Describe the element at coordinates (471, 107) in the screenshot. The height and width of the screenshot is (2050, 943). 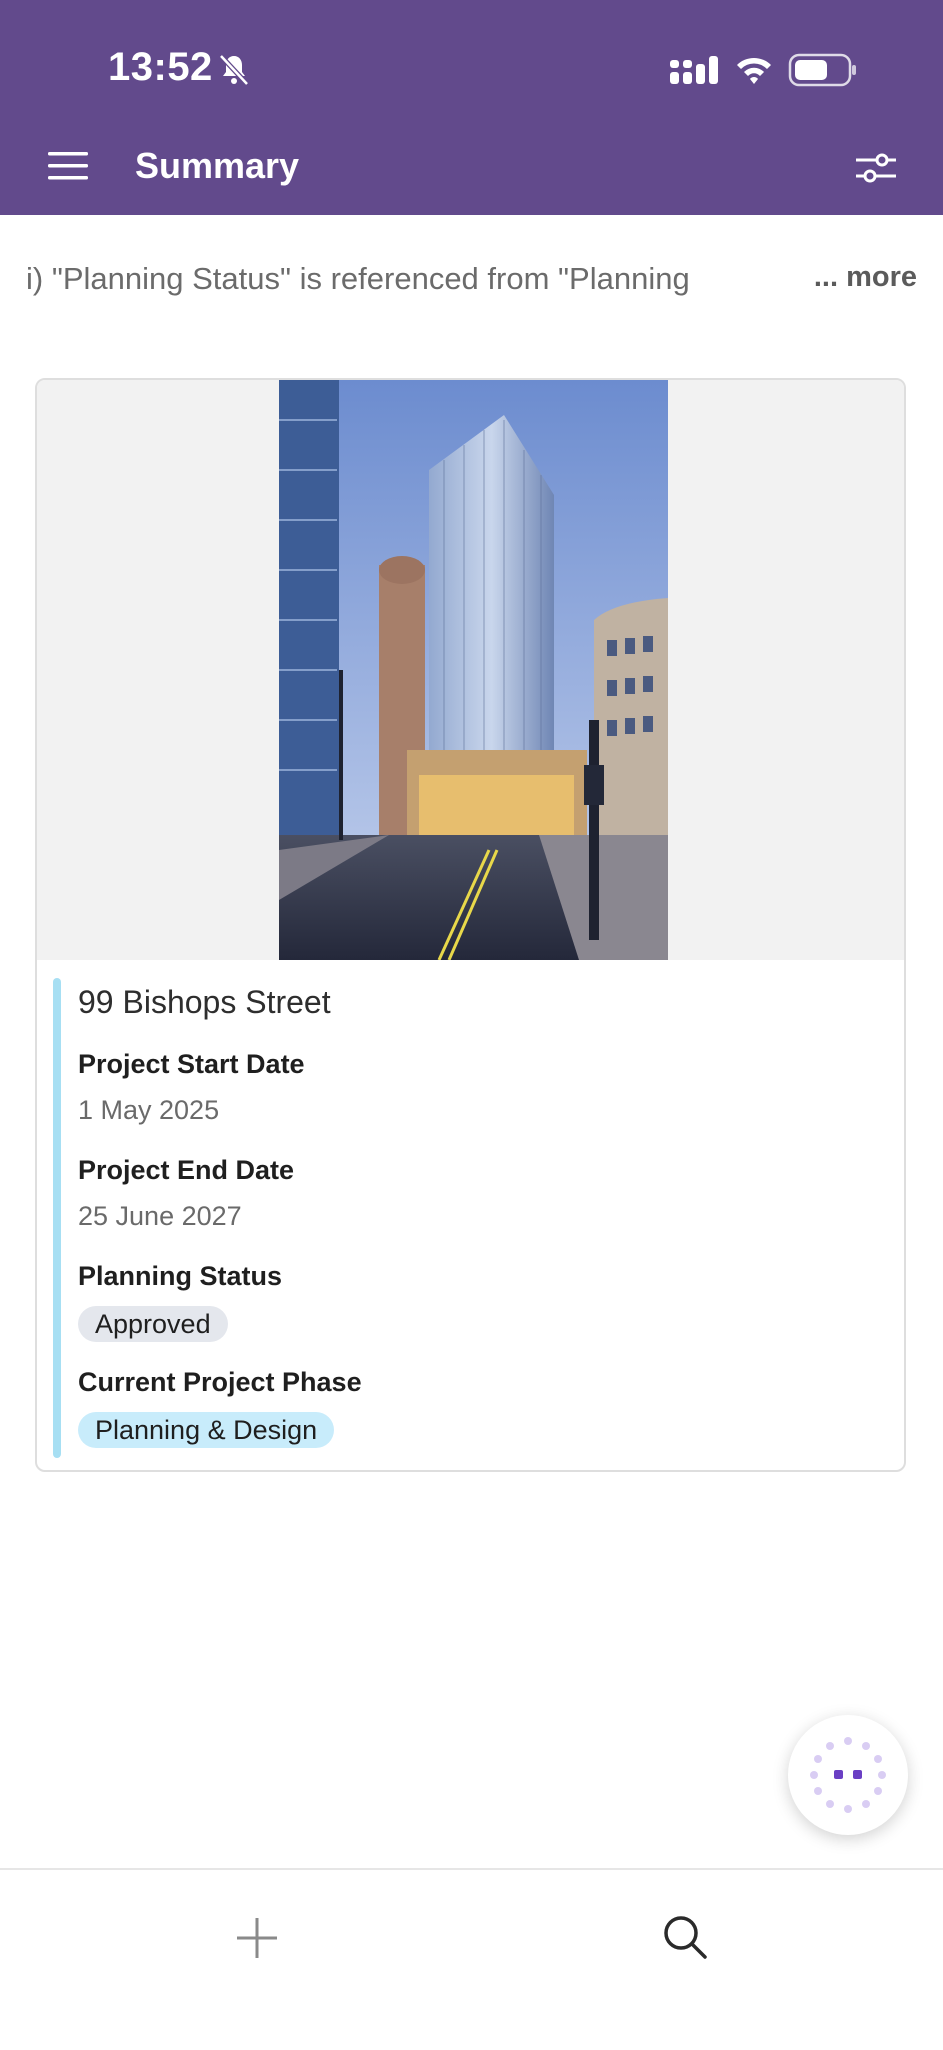
I see `app-header: 13:52 Summary` at that location.